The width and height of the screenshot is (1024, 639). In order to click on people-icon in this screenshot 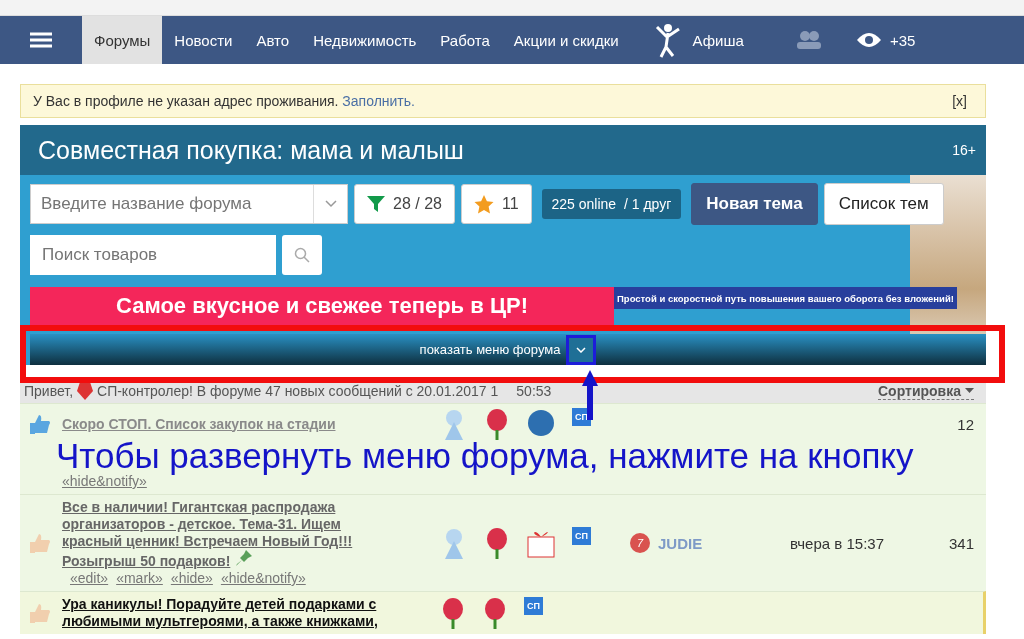, I will do `click(808, 40)`.